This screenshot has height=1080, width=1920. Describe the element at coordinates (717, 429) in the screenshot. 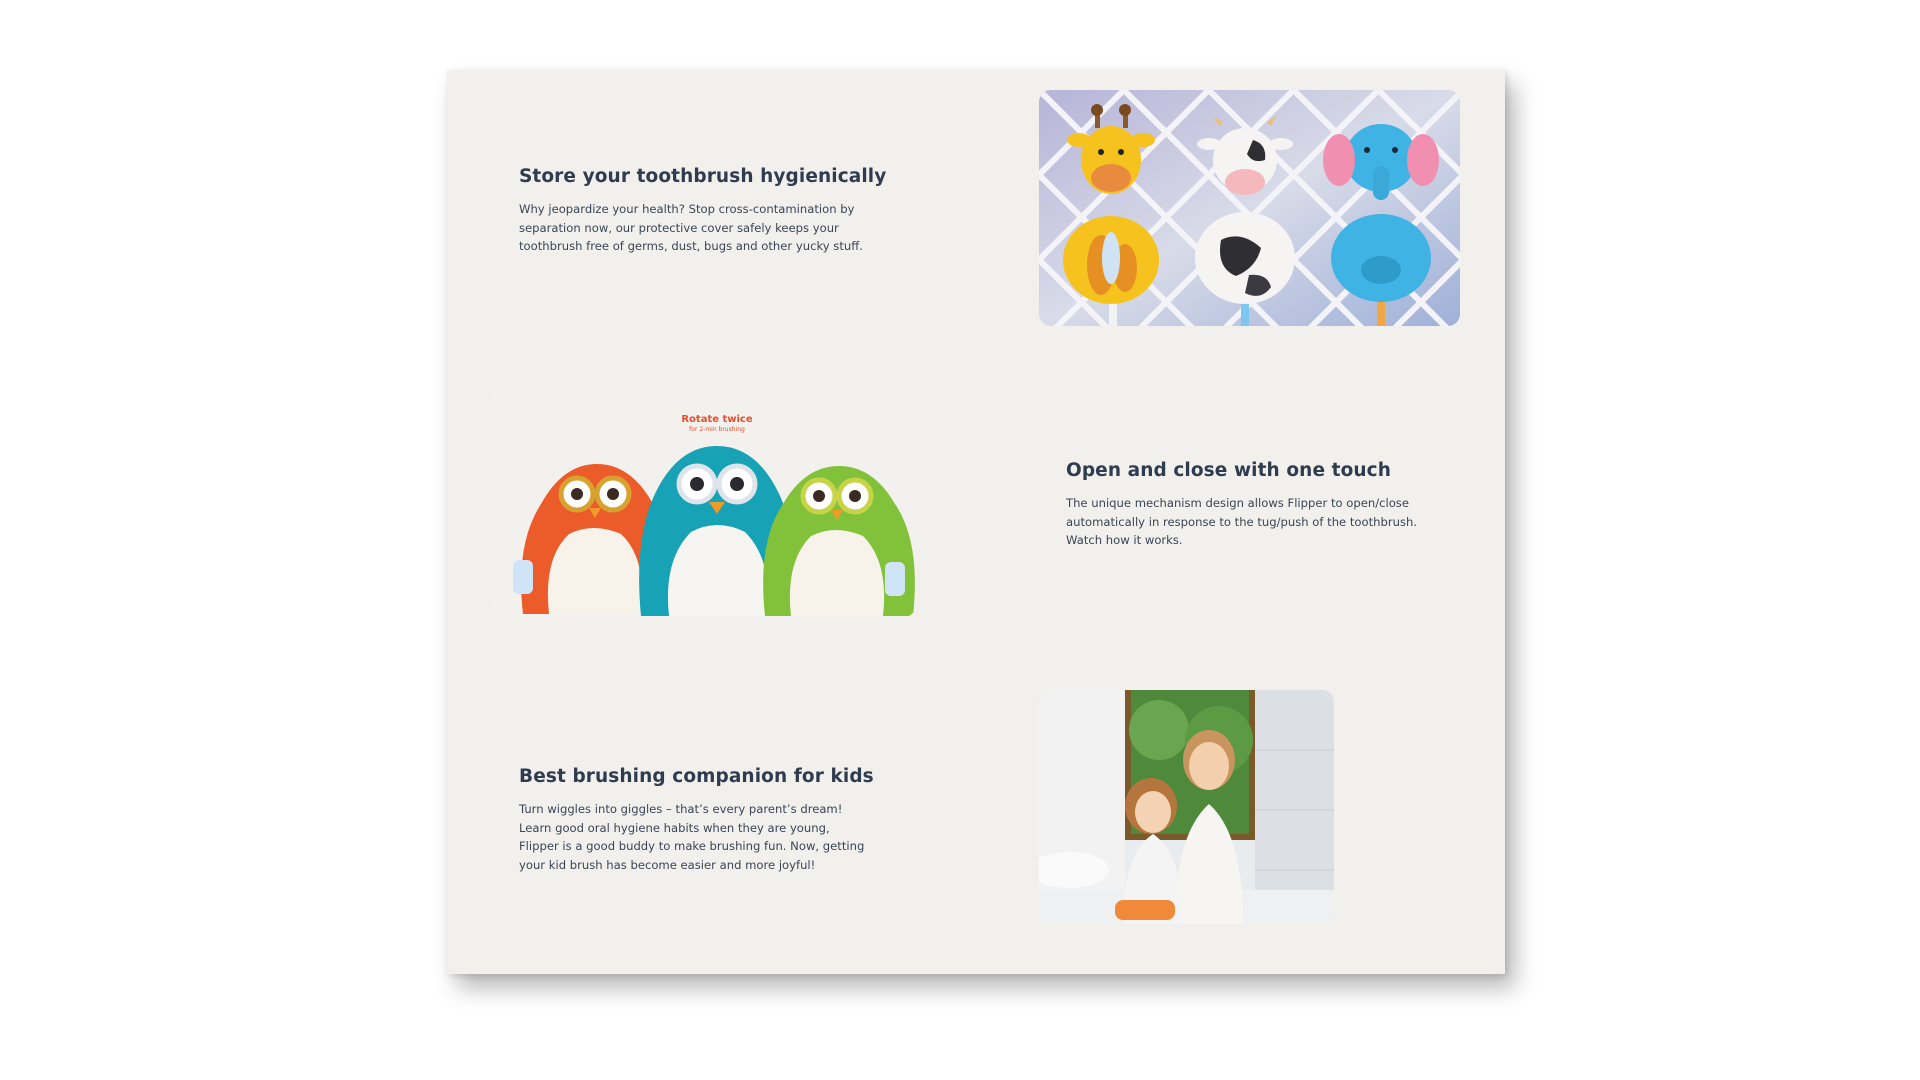

I see `rotate-twice-sublabel: for 2-min brushing` at that location.